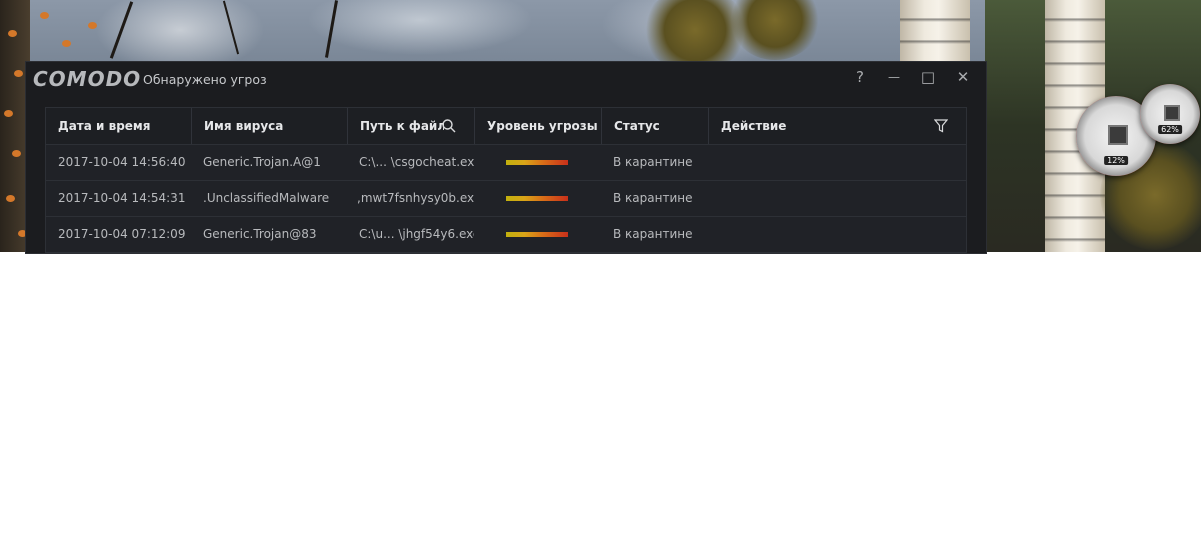 The width and height of the screenshot is (1201, 540). What do you see at coordinates (266, 198) in the screenshot?
I see `cell-virus-name: .UnclassifiedMalware` at bounding box center [266, 198].